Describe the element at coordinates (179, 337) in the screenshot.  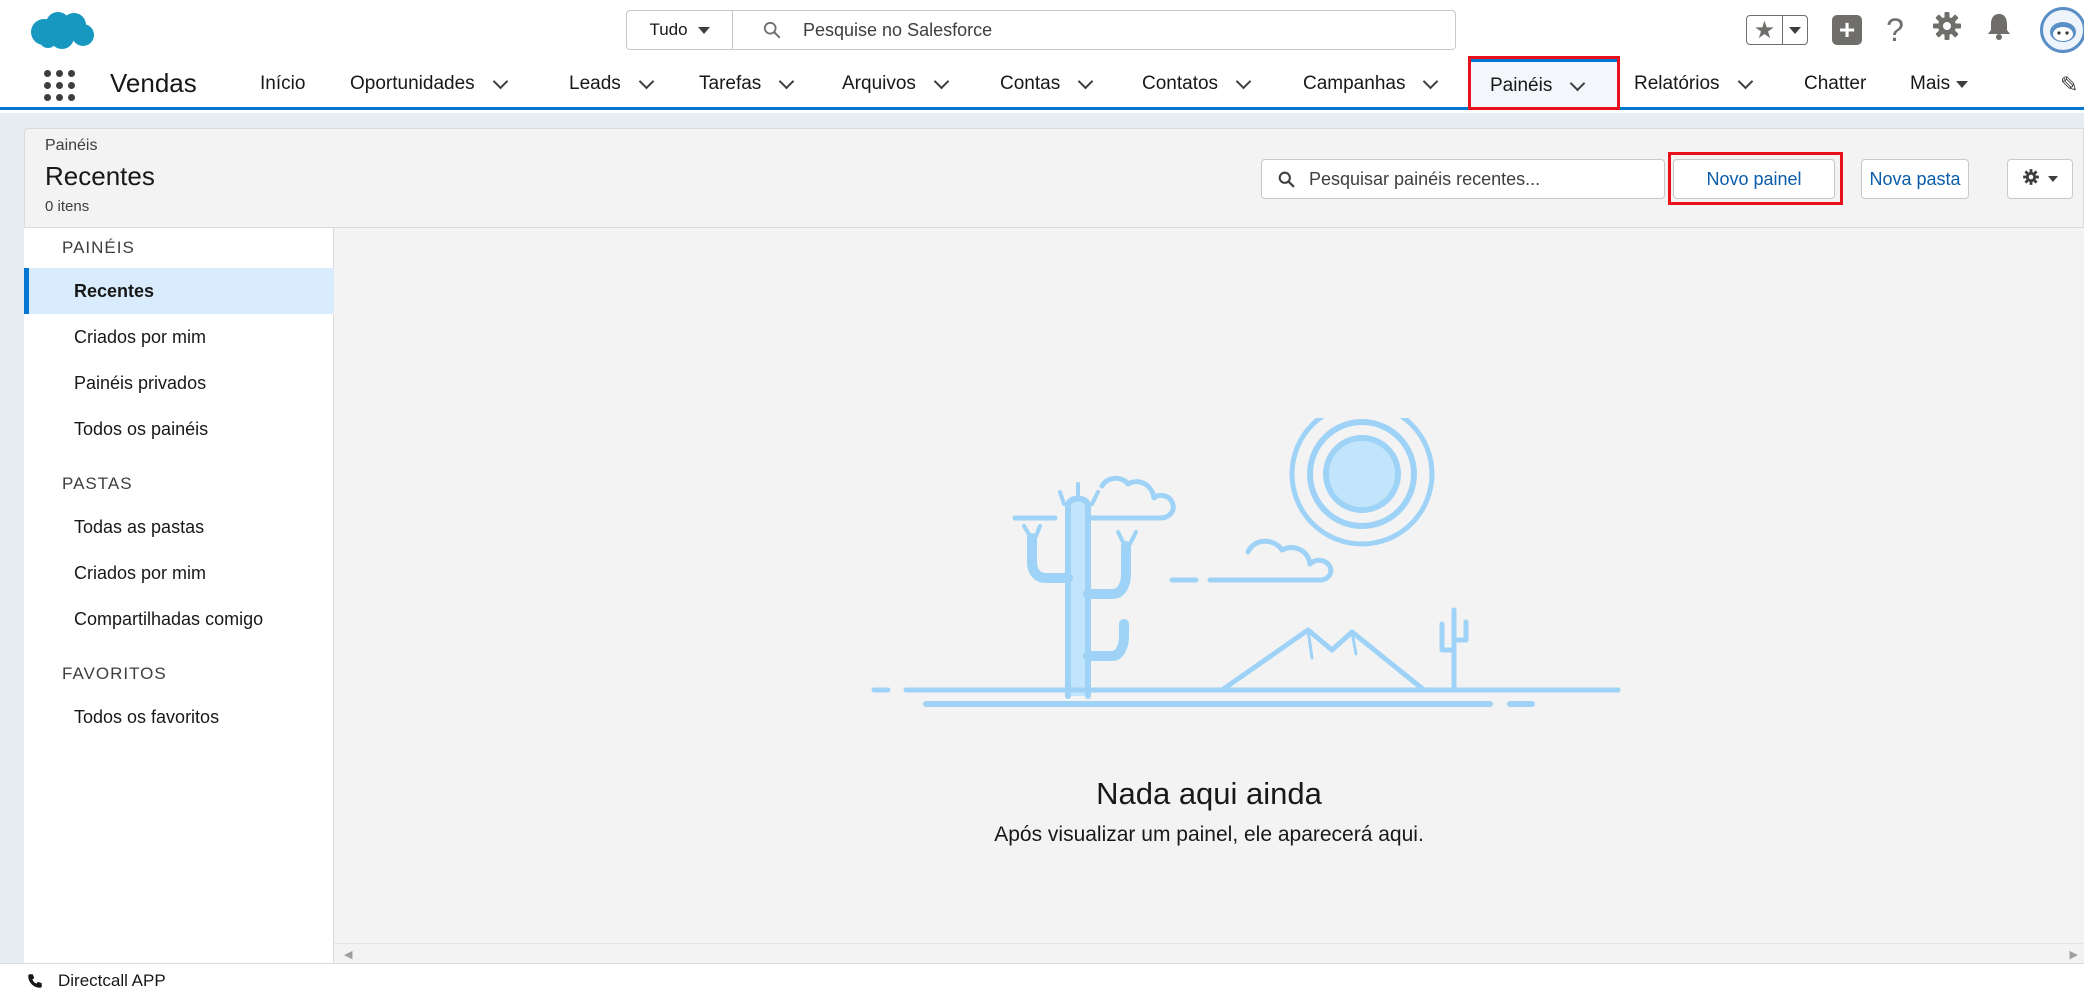
I see `sidebar-item-criados-por-mim: Criados por mim` at that location.